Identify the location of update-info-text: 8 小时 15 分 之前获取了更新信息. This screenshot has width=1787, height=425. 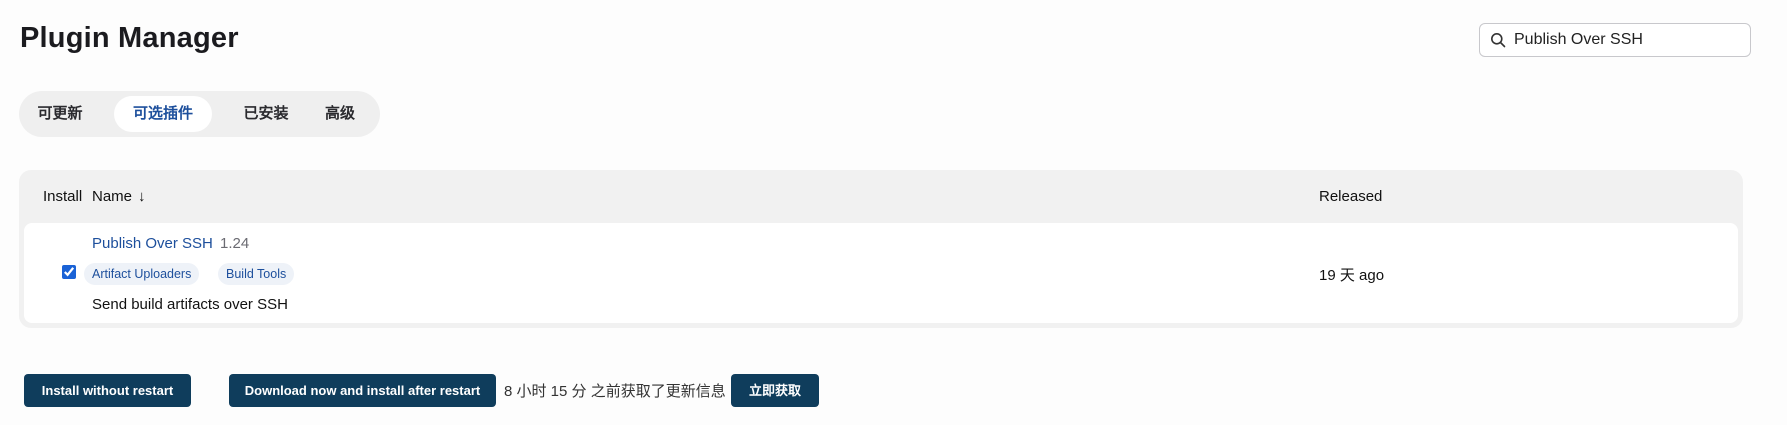
(615, 391).